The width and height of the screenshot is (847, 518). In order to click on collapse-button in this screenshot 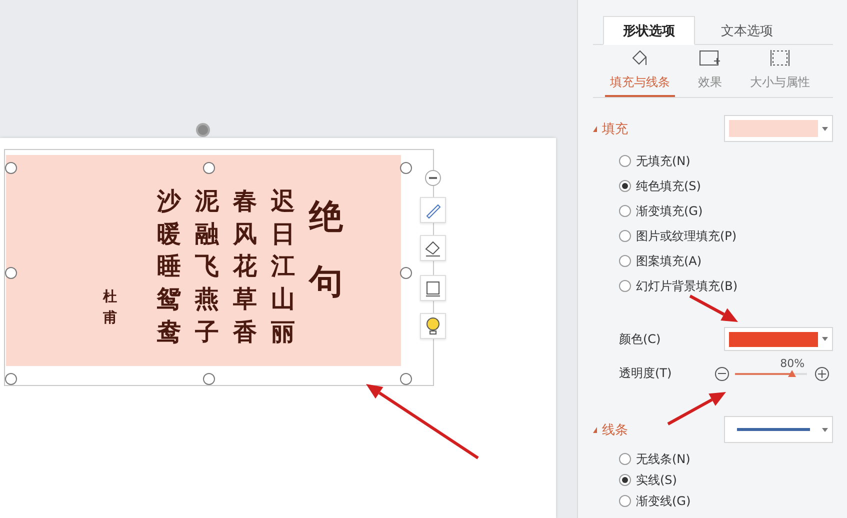, I will do `click(433, 178)`.